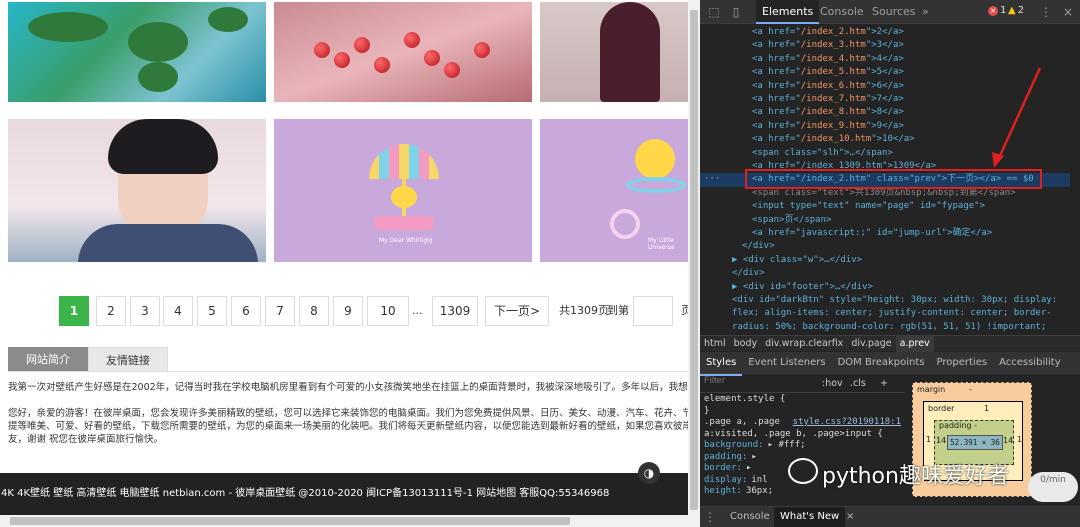 The image size is (1080, 527). Describe the element at coordinates (893, 139) in the screenshot. I see `dom-node-page-link-part: ">10</a>` at that location.